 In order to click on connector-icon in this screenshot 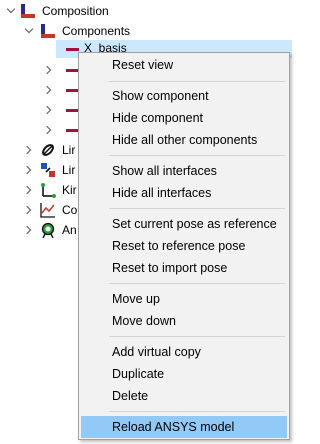, I will do `click(48, 170)`.